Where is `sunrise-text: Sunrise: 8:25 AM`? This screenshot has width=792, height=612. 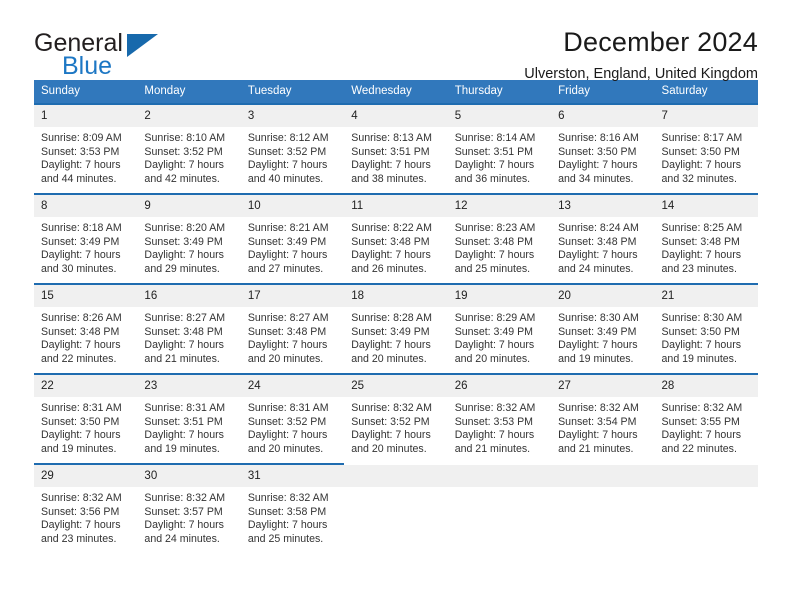
sunrise-text: Sunrise: 8:25 AM is located at coordinates (702, 228).